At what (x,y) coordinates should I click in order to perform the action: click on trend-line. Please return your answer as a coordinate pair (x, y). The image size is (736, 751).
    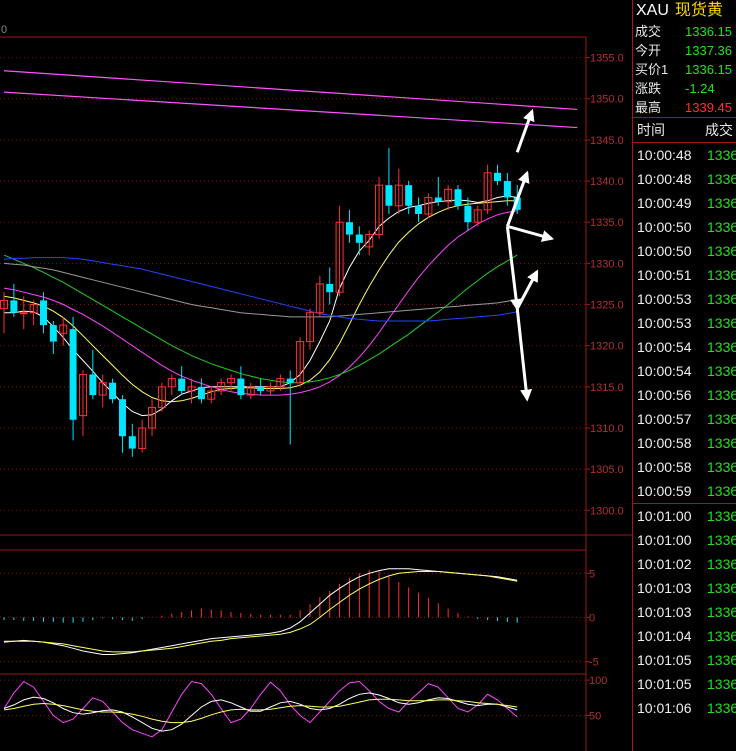
    Looking at the image, I should click on (290, 110).